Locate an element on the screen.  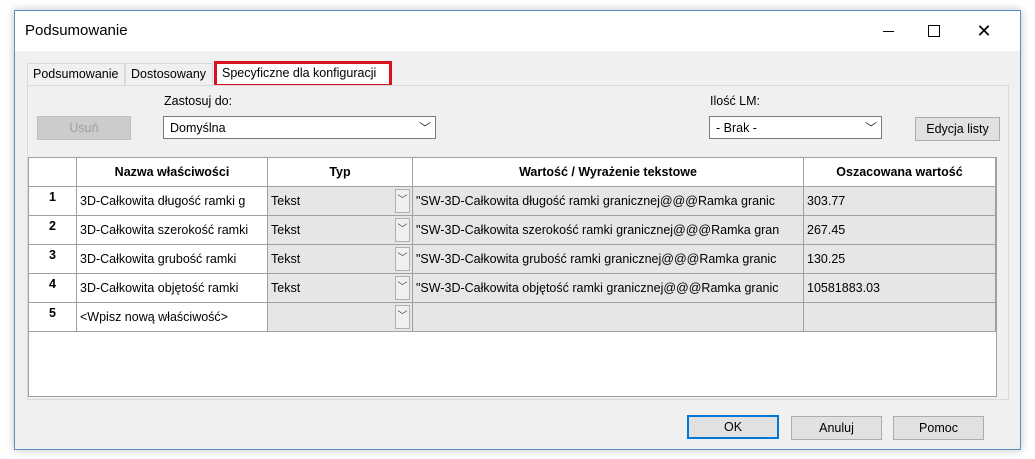
property-name-cell: 3D-Całkowita długość ramki g is located at coordinates (172, 201).